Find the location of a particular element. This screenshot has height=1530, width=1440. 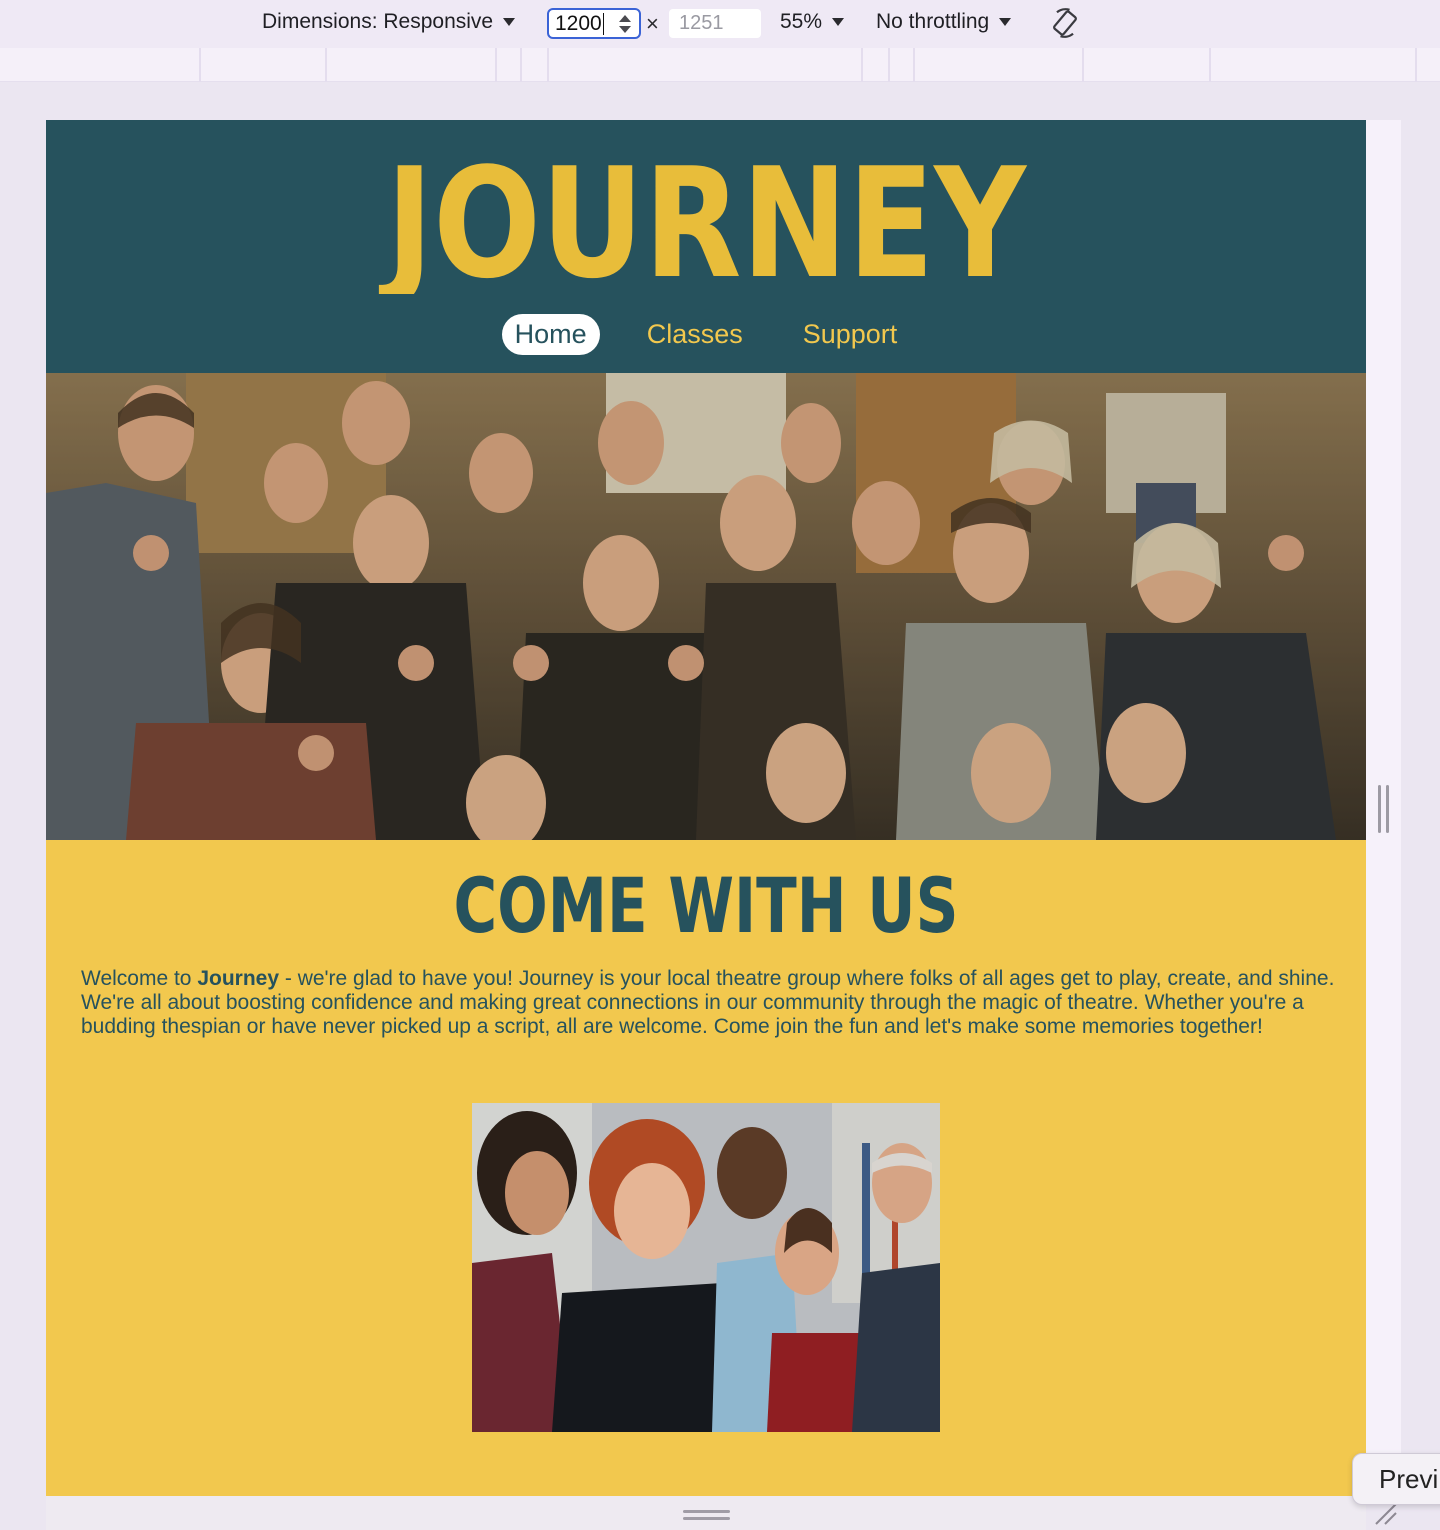

text-cursor is located at coordinates (603, 24).